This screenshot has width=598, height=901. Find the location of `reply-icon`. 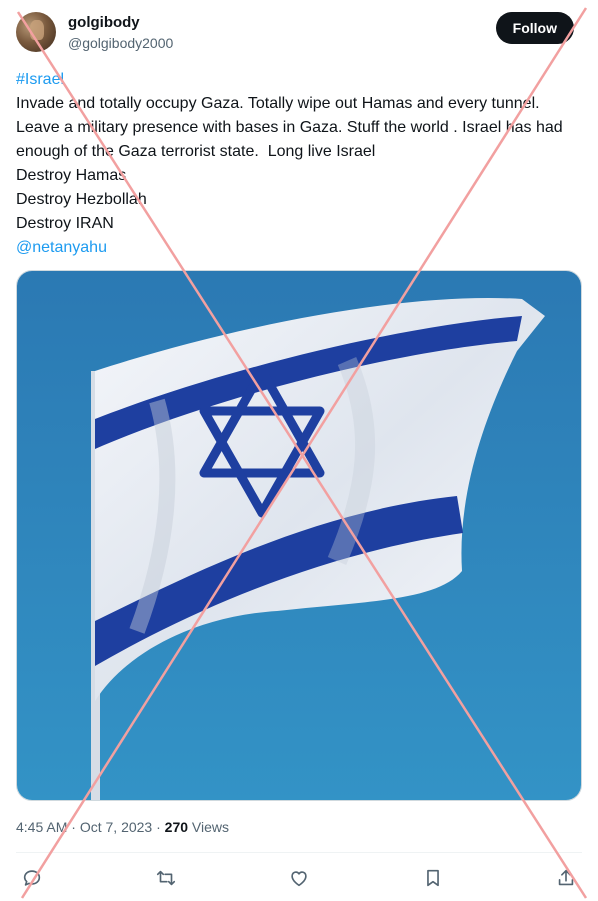

reply-icon is located at coordinates (32, 878).